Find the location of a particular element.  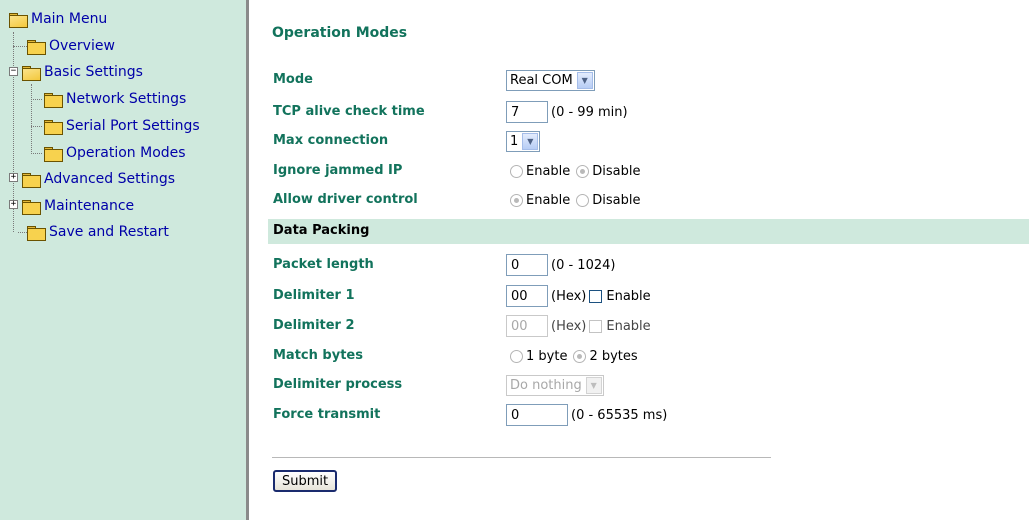

sidebar-item-serial-port-settings: Serial Port Settings is located at coordinates (122, 126).